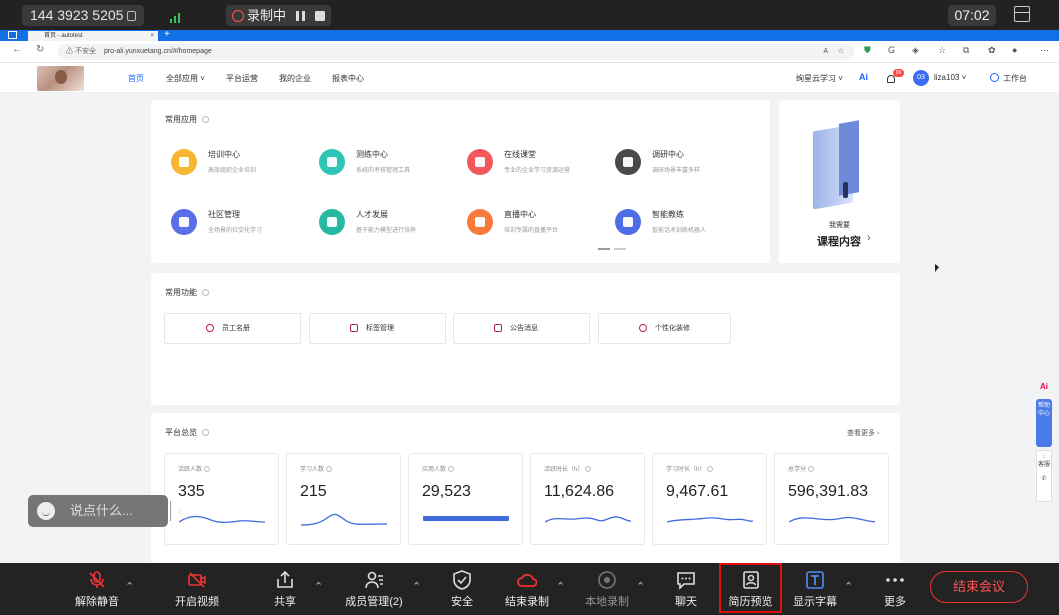 The width and height of the screenshot is (1059, 615). What do you see at coordinates (750, 589) in the screenshot?
I see `resume-preview-button: 简历预览` at bounding box center [750, 589].